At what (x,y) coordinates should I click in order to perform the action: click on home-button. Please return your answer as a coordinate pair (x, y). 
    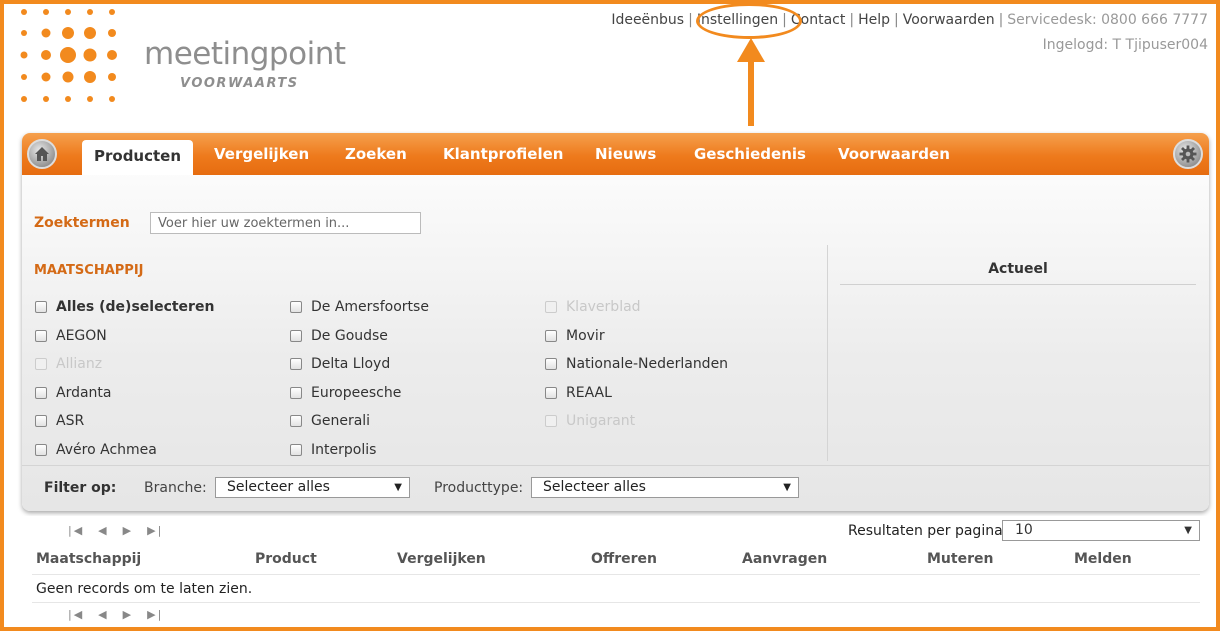
    Looking at the image, I should click on (42, 154).